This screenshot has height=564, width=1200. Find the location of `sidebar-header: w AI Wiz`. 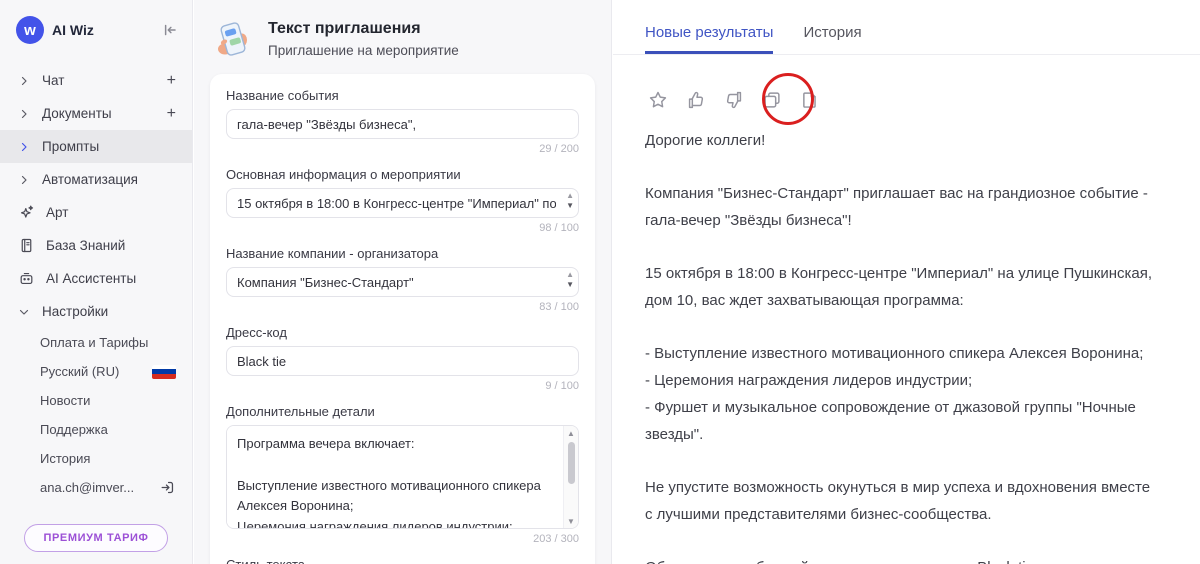

sidebar-header: w AI Wiz is located at coordinates (96, 29).